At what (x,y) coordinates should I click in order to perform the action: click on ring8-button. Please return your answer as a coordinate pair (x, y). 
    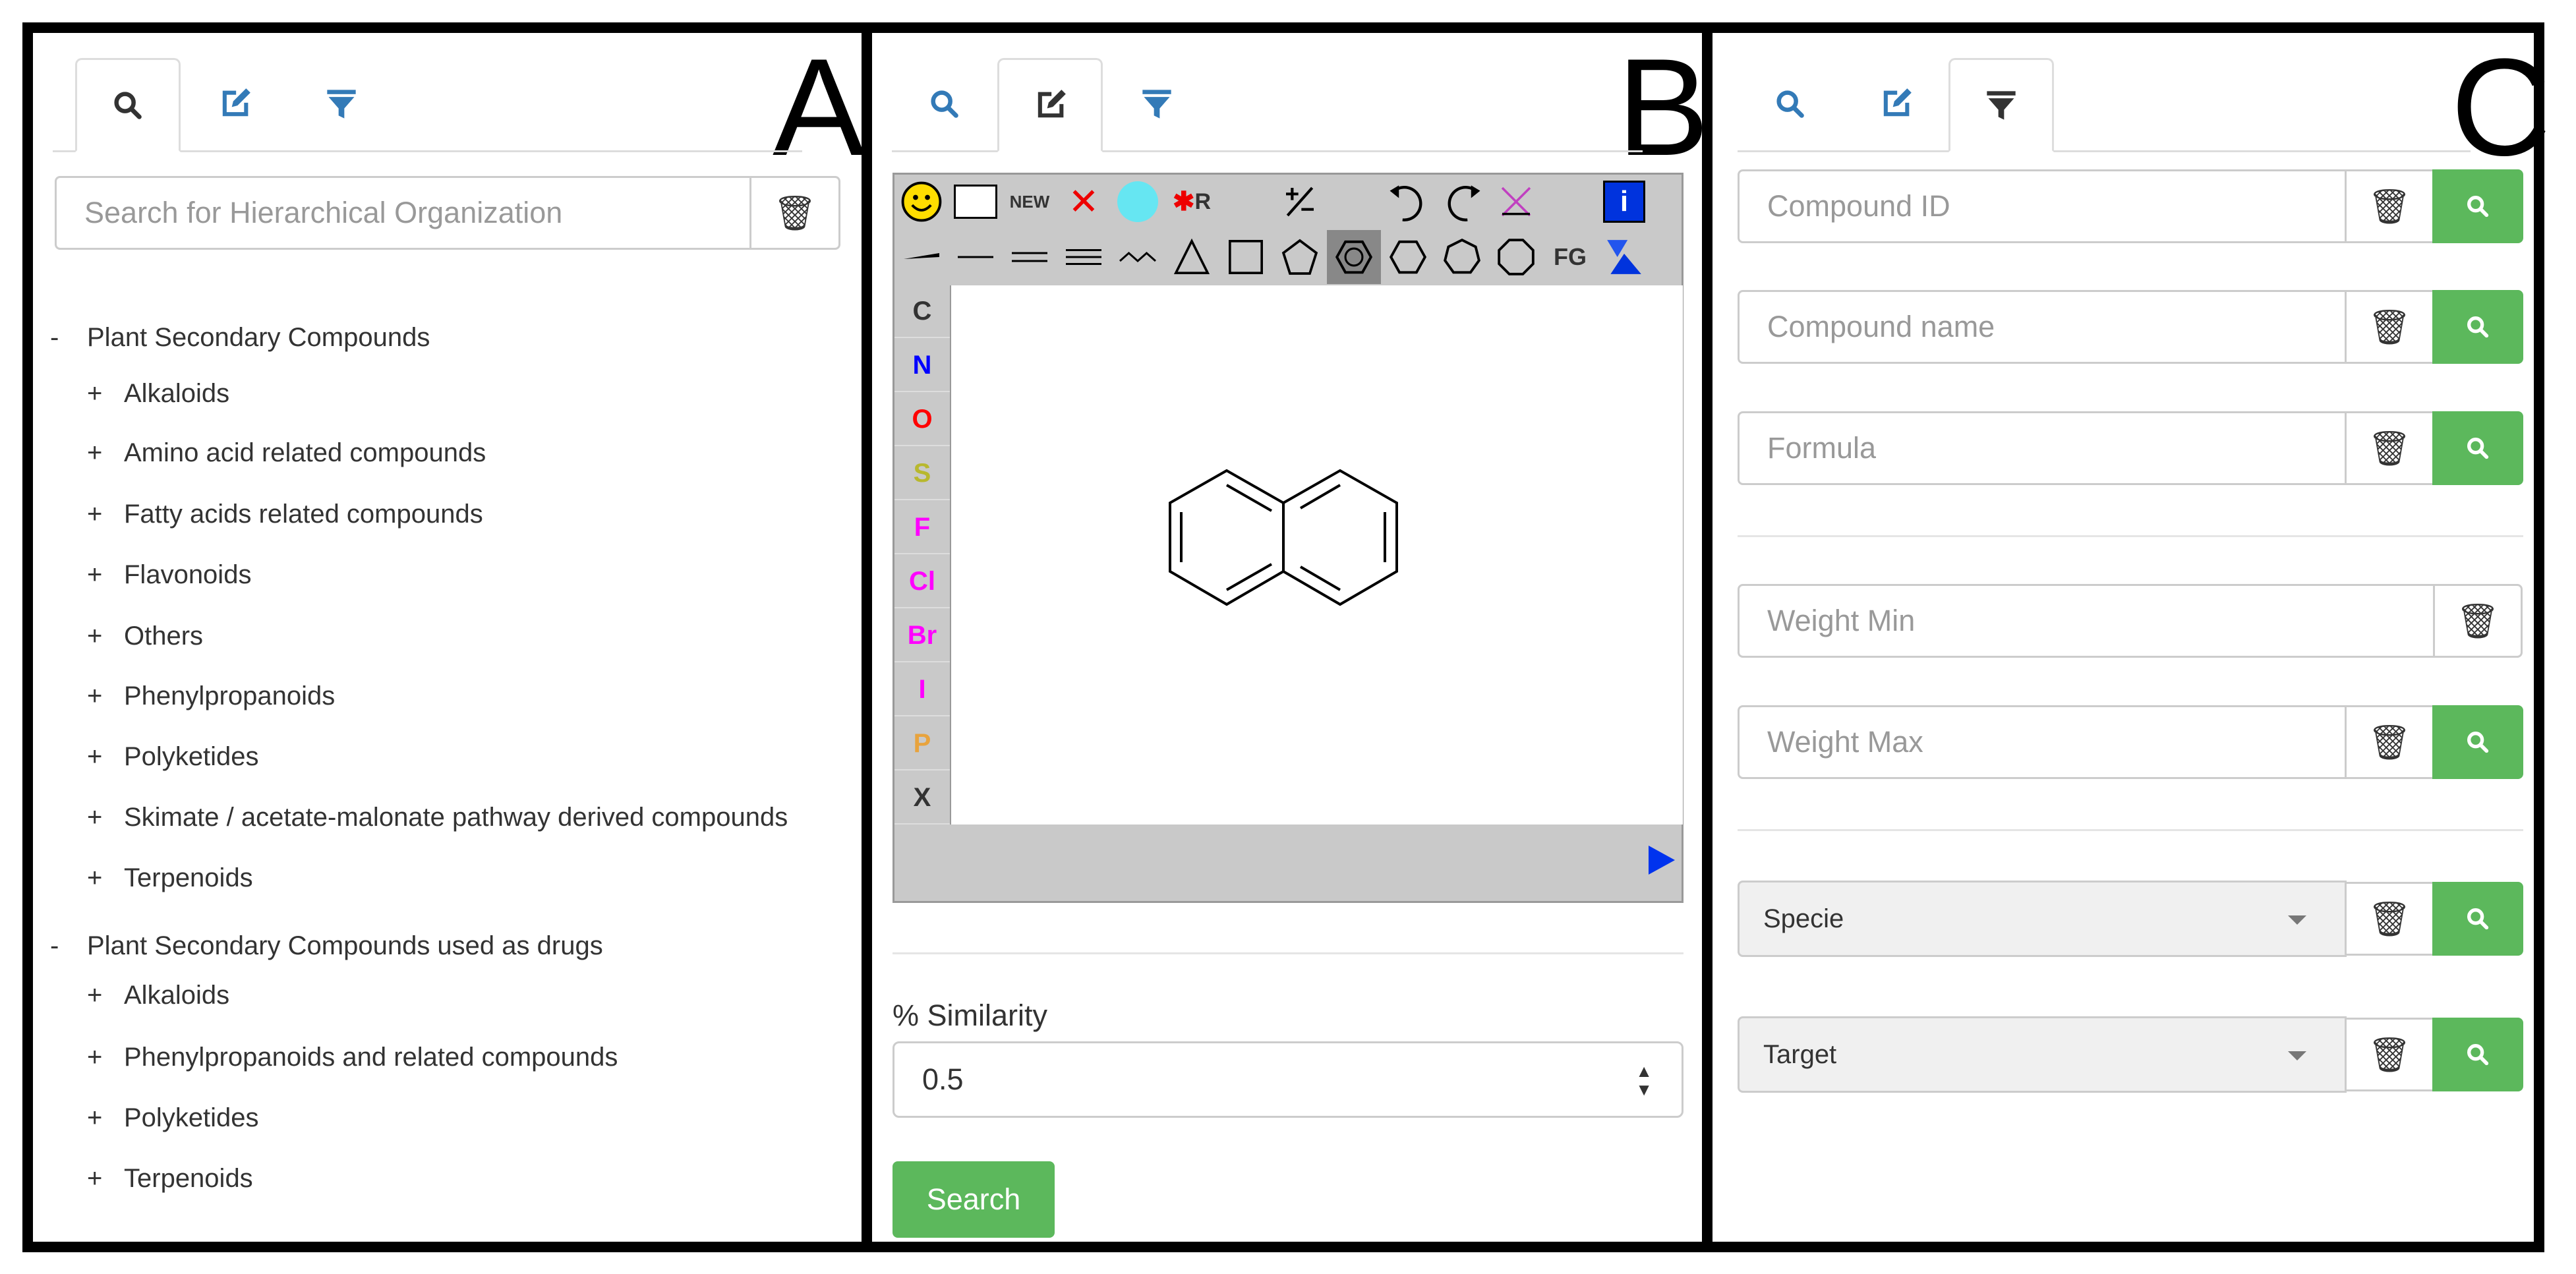
    Looking at the image, I should click on (1516, 257).